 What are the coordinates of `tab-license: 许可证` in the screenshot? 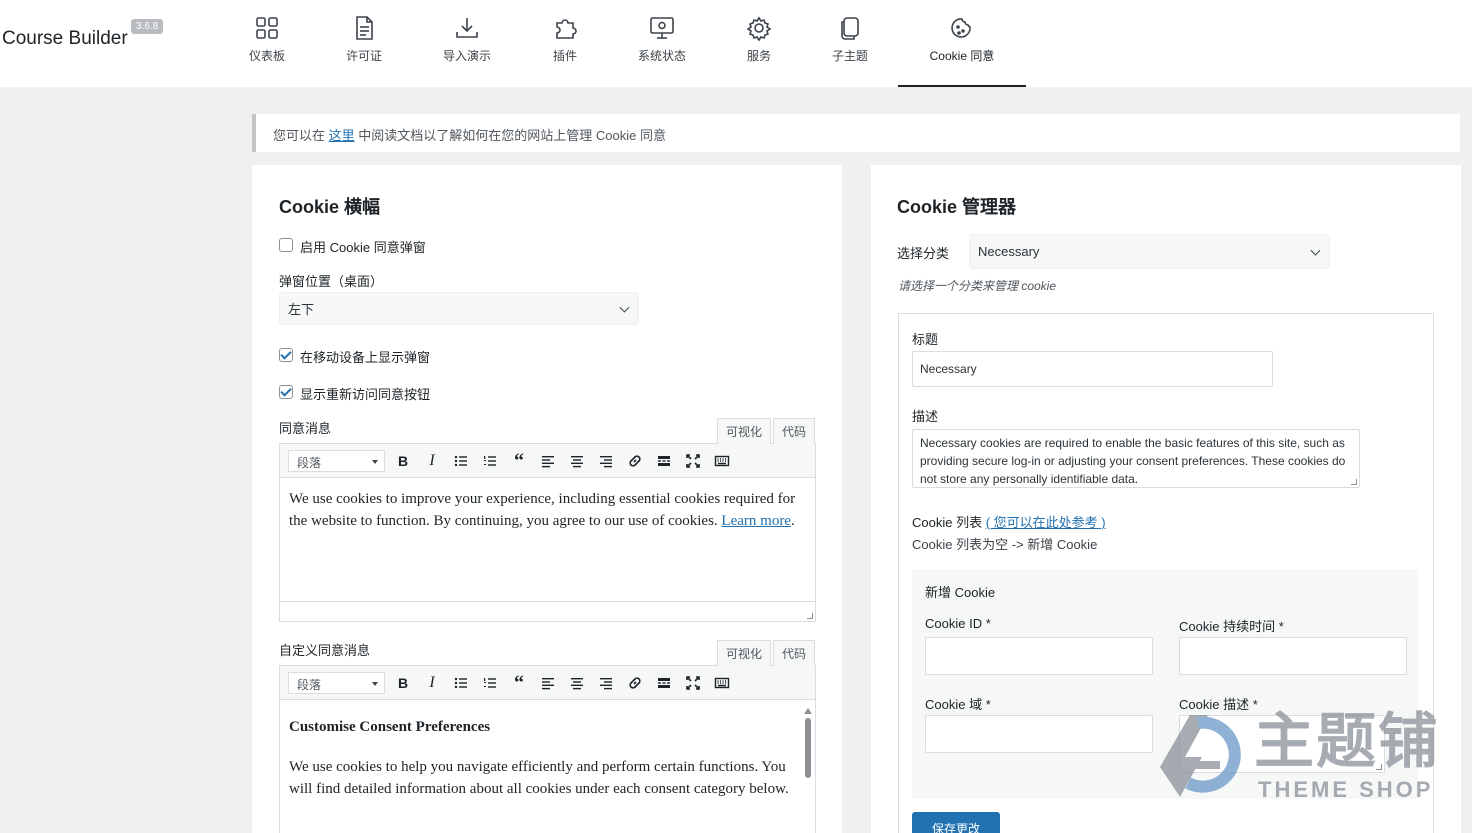 It's located at (364, 43).